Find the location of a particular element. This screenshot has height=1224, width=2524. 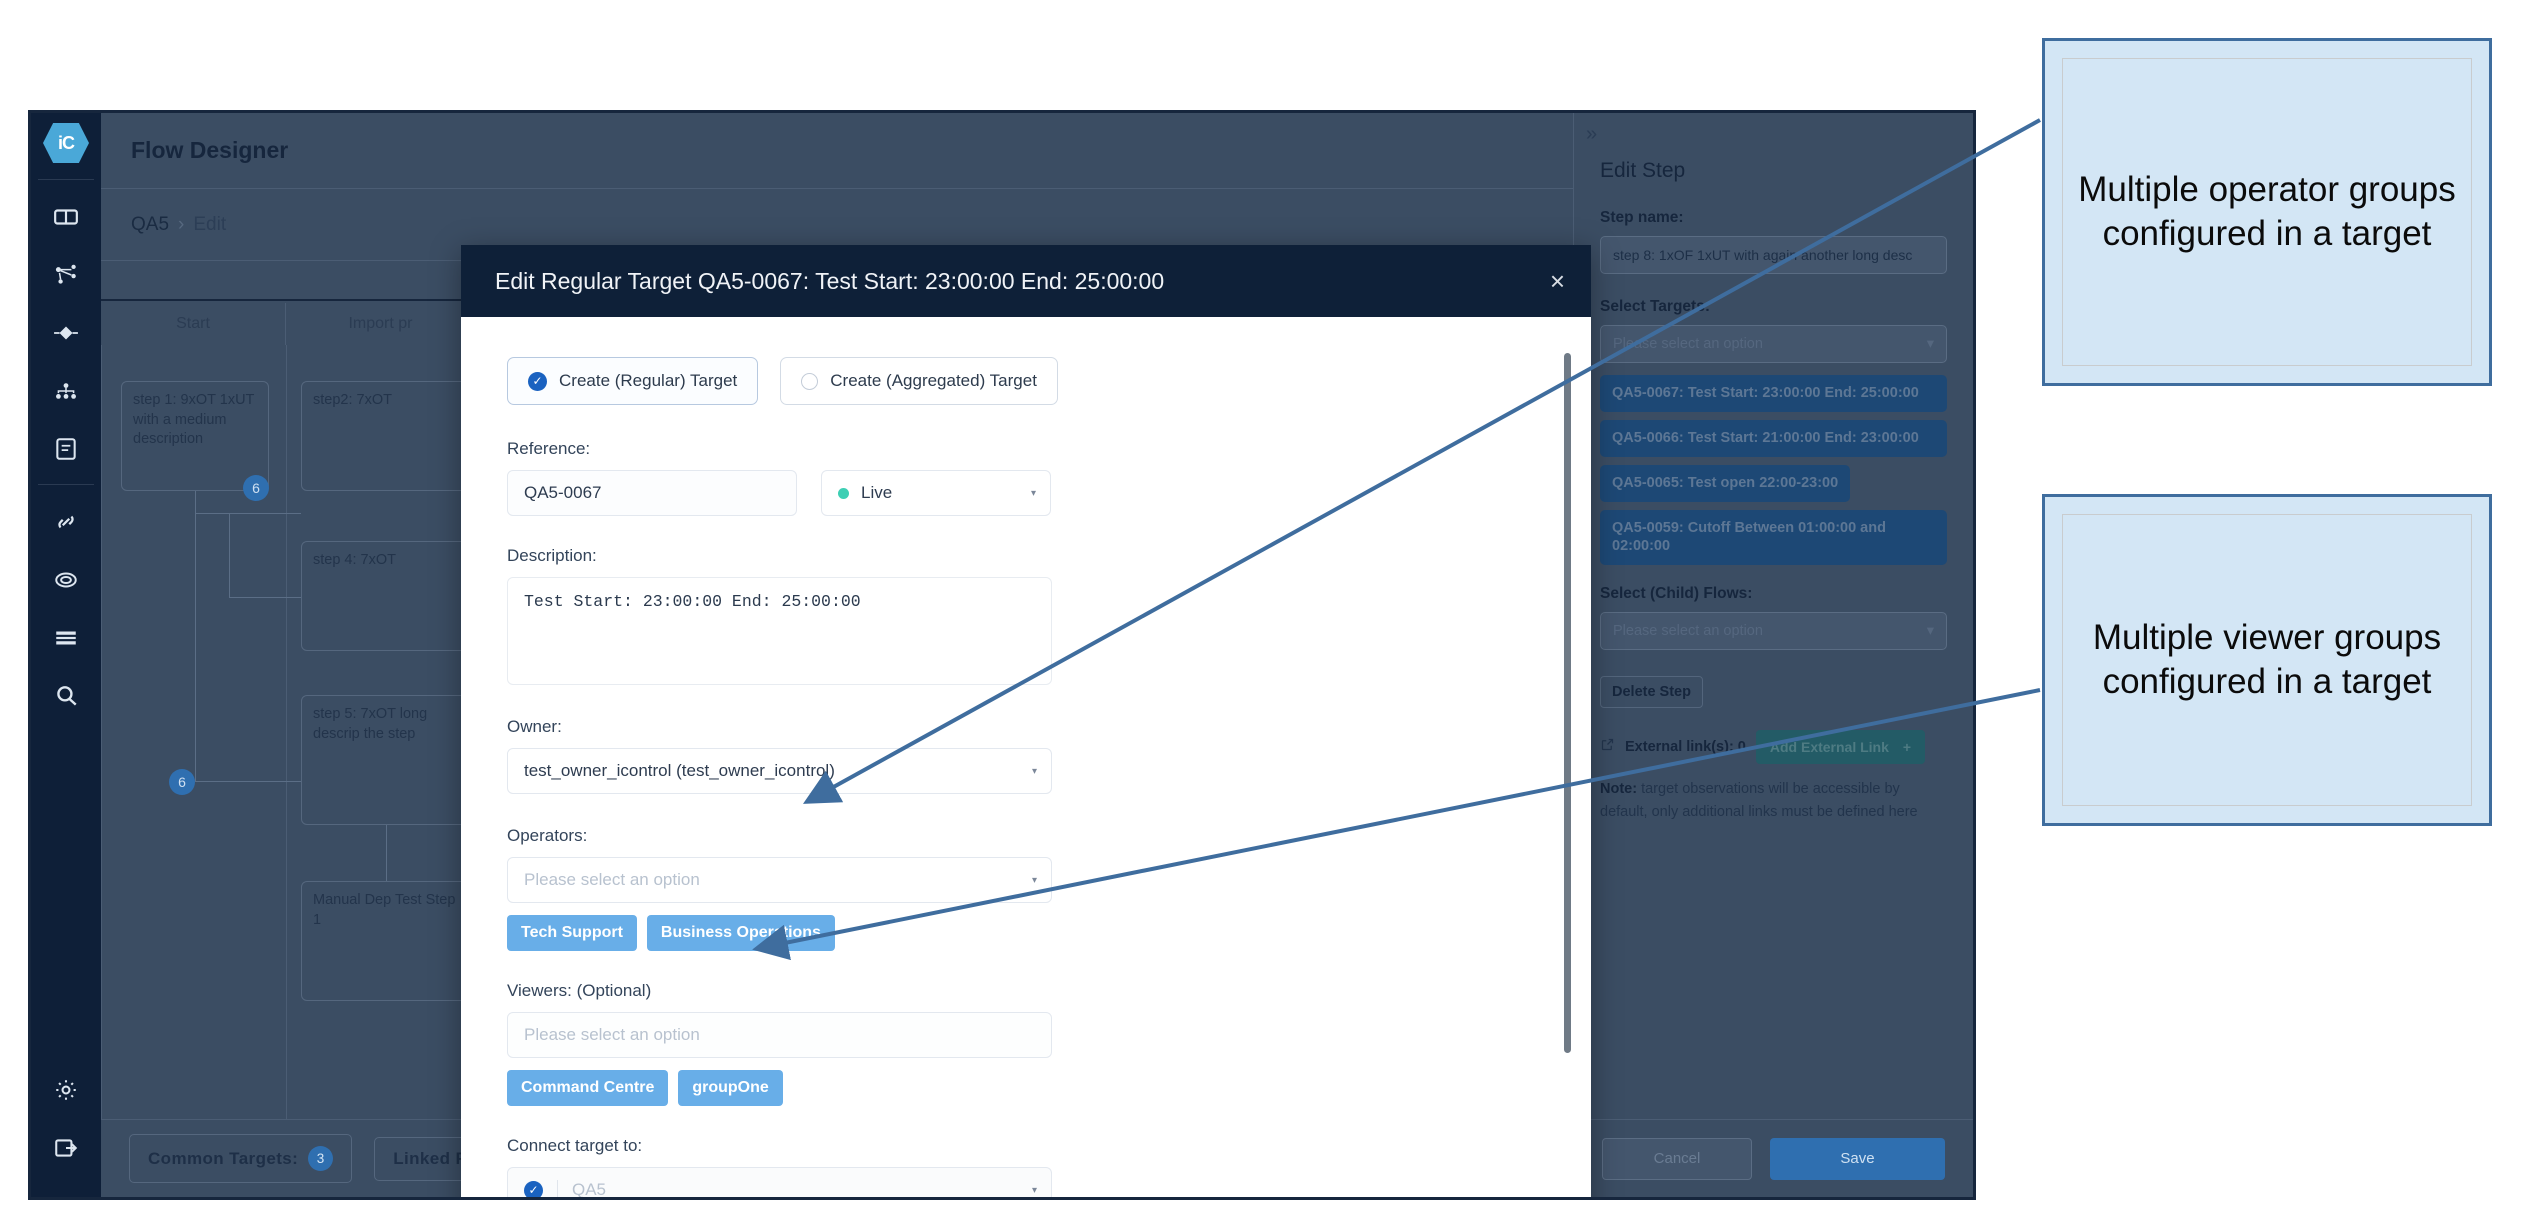

select-child-flows-dropdown: Please select an option ▾ is located at coordinates (1773, 631).